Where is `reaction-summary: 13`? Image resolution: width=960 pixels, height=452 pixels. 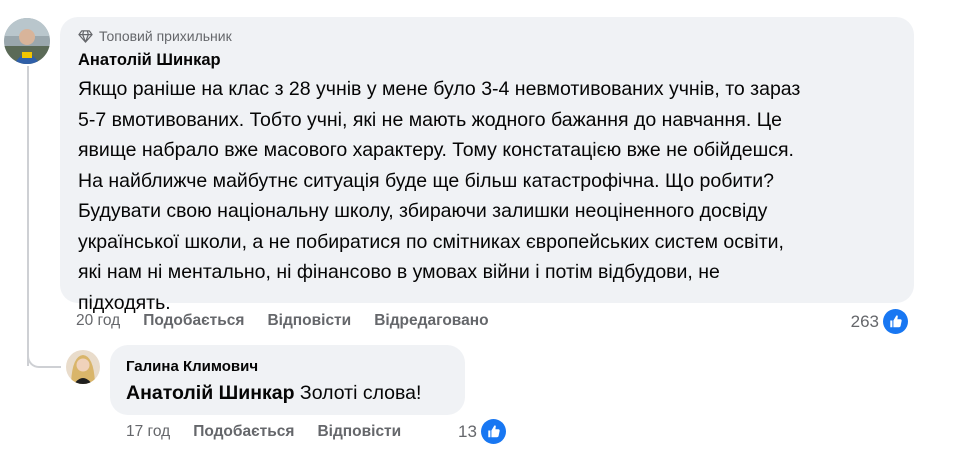 reaction-summary: 13 is located at coordinates (482, 431).